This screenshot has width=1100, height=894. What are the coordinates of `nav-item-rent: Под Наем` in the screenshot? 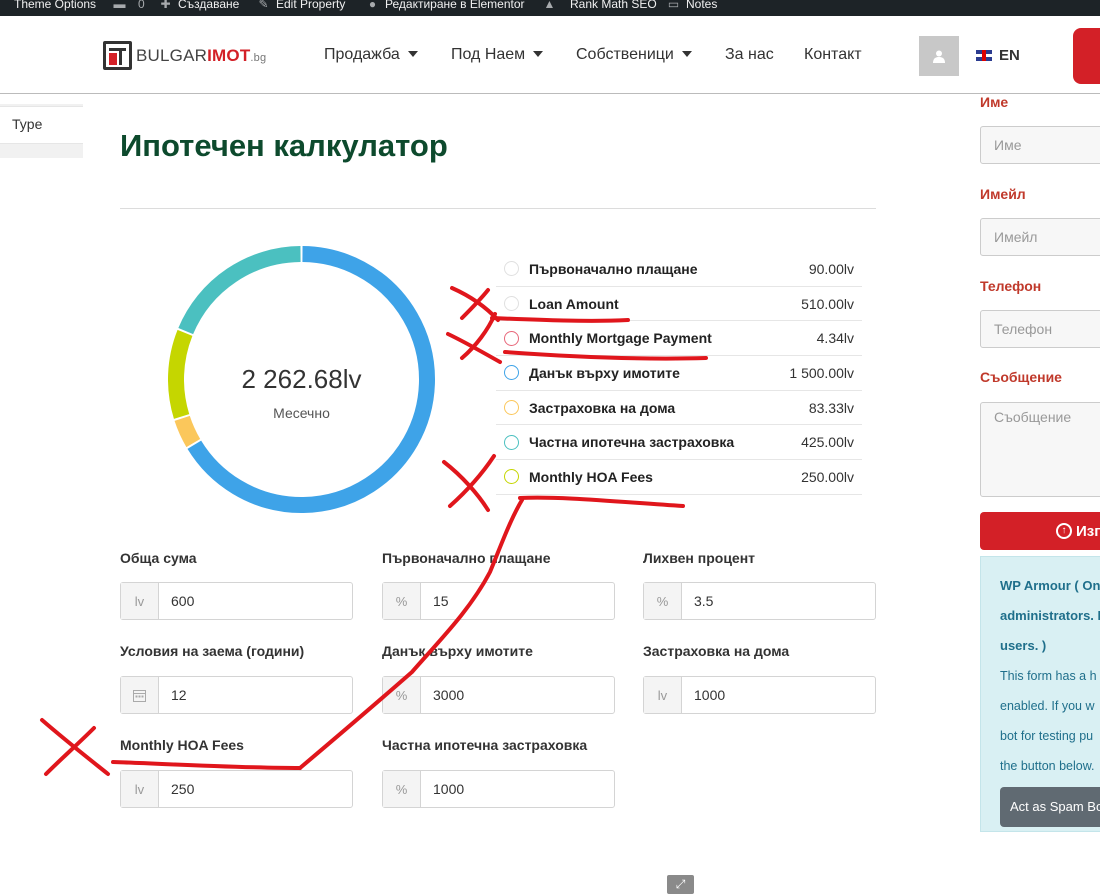 It's located at (497, 55).